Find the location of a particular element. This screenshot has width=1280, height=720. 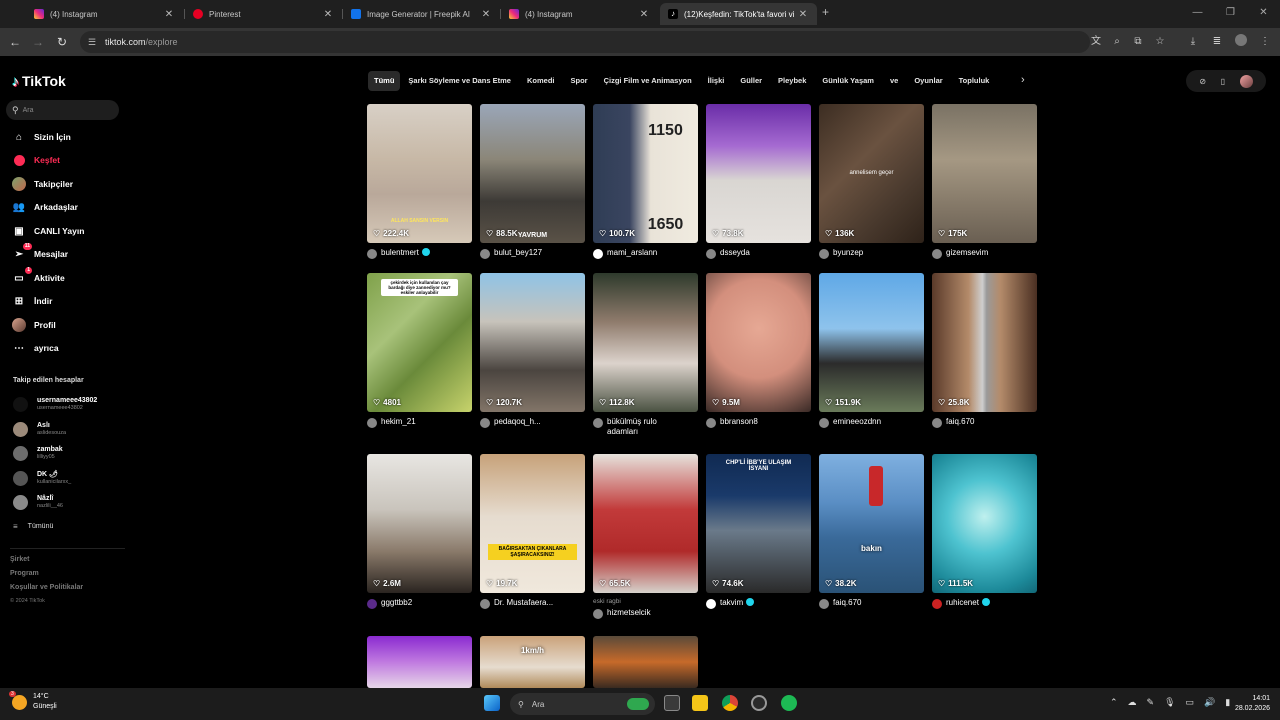

video-author: hekim_21 is located at coordinates (419, 422).